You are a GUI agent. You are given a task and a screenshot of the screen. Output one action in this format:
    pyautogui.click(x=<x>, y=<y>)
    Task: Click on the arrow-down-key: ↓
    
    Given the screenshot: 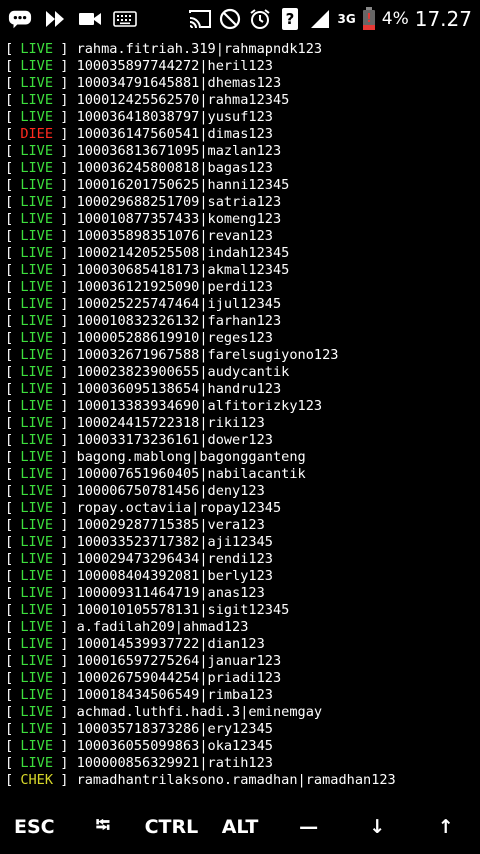 What is the action you would take?
    pyautogui.click(x=377, y=827)
    